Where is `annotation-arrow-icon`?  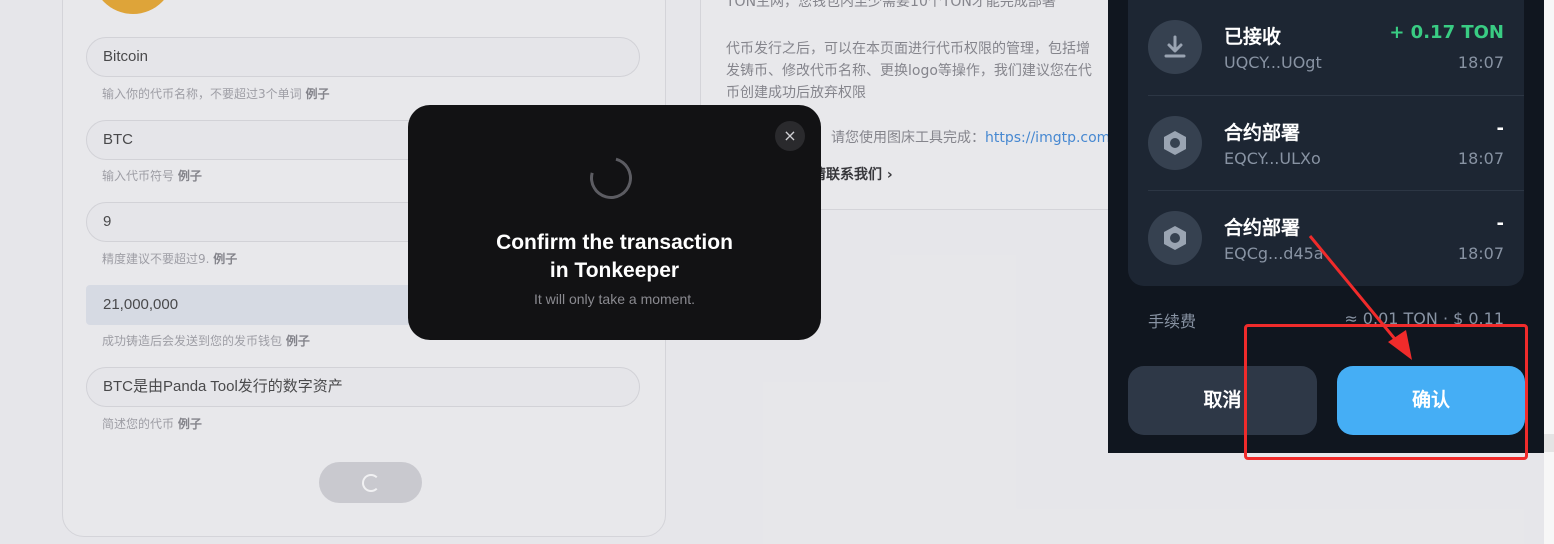 annotation-arrow-icon is located at coordinates (1360, 297).